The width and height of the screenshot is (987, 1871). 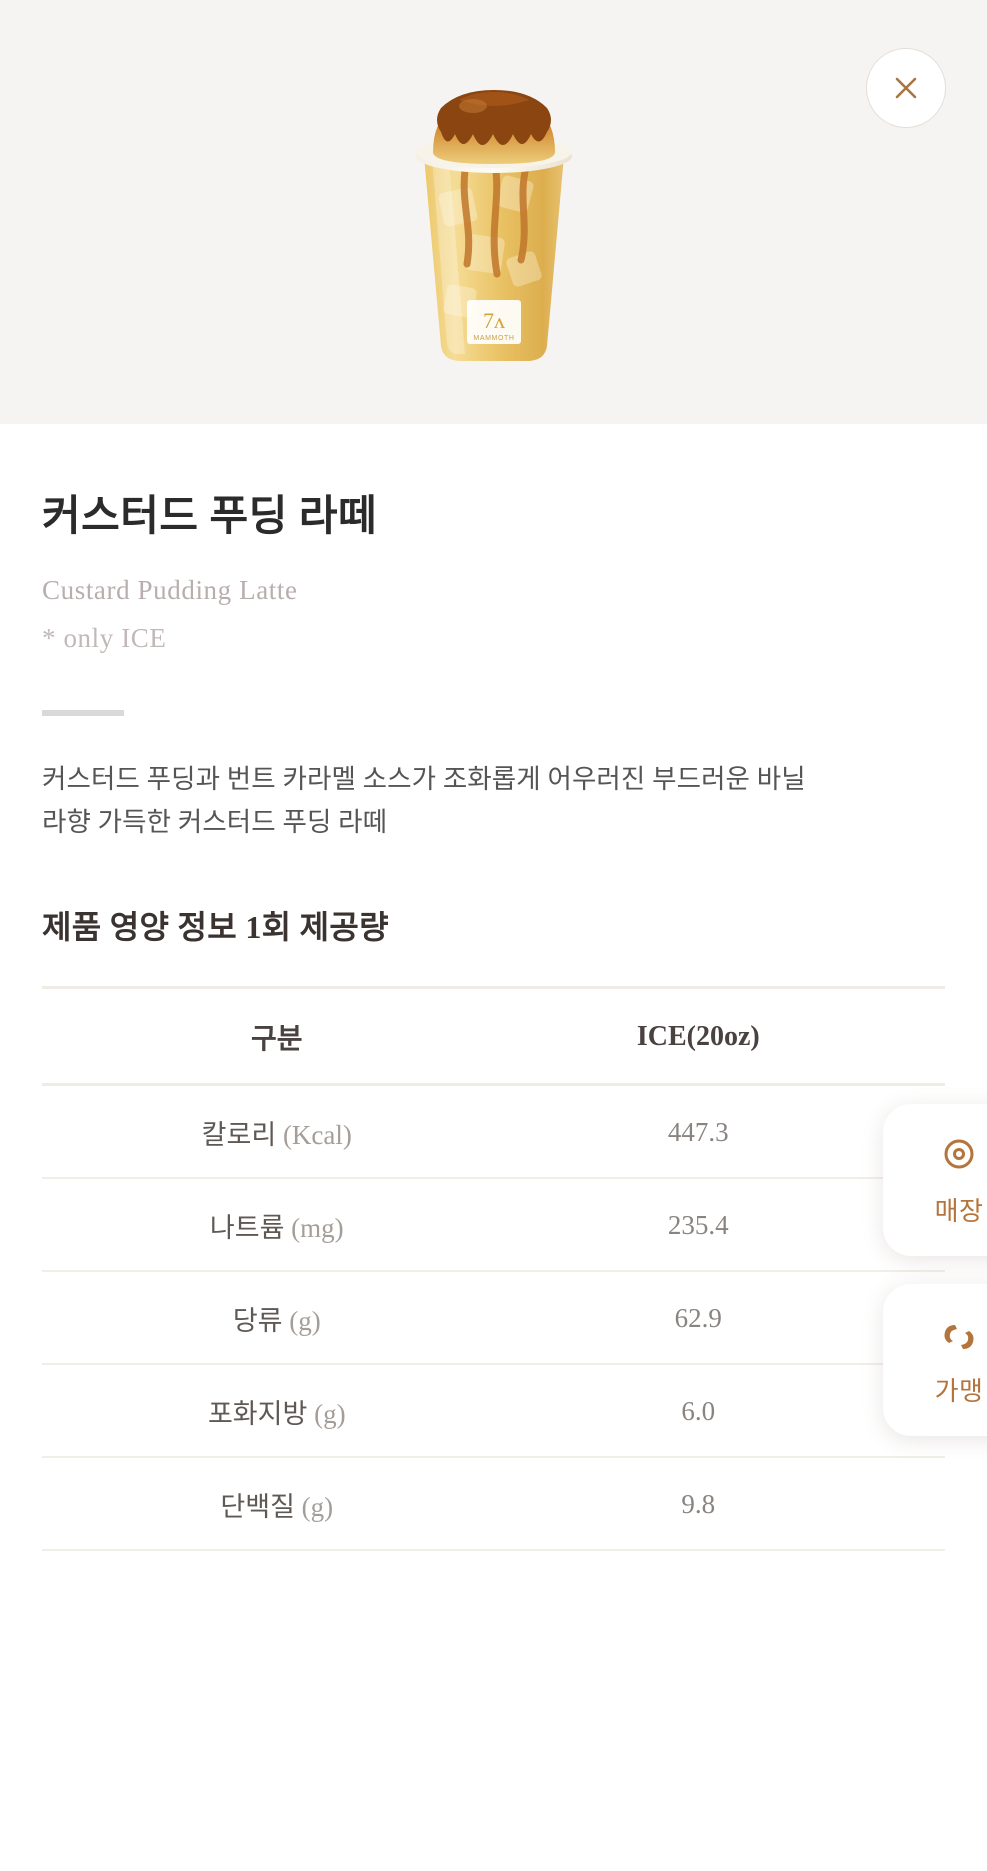 I want to click on table-row: 당류 (g) 62.9, so click(x=493, y=1317).